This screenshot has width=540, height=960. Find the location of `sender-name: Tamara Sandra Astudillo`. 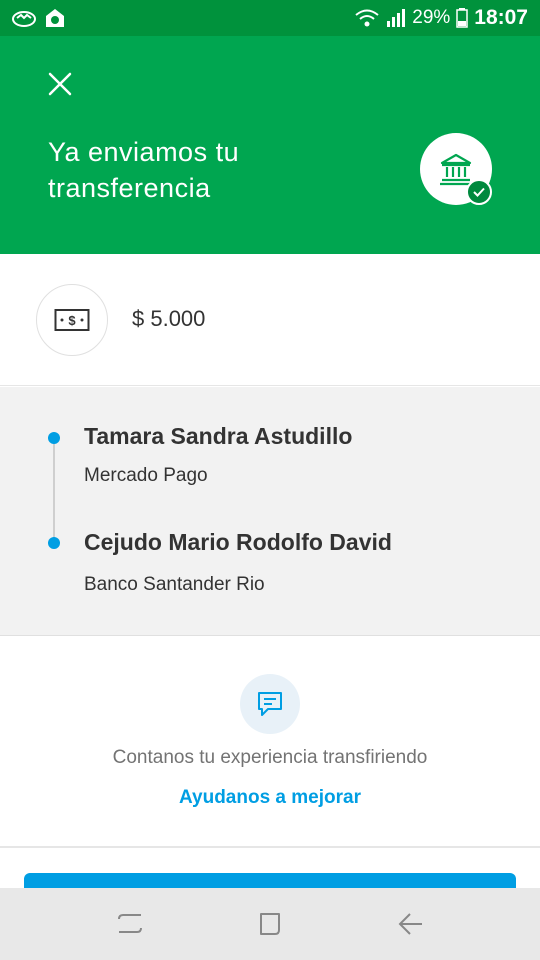

sender-name: Tamara Sandra Astudillo is located at coordinates (218, 436).